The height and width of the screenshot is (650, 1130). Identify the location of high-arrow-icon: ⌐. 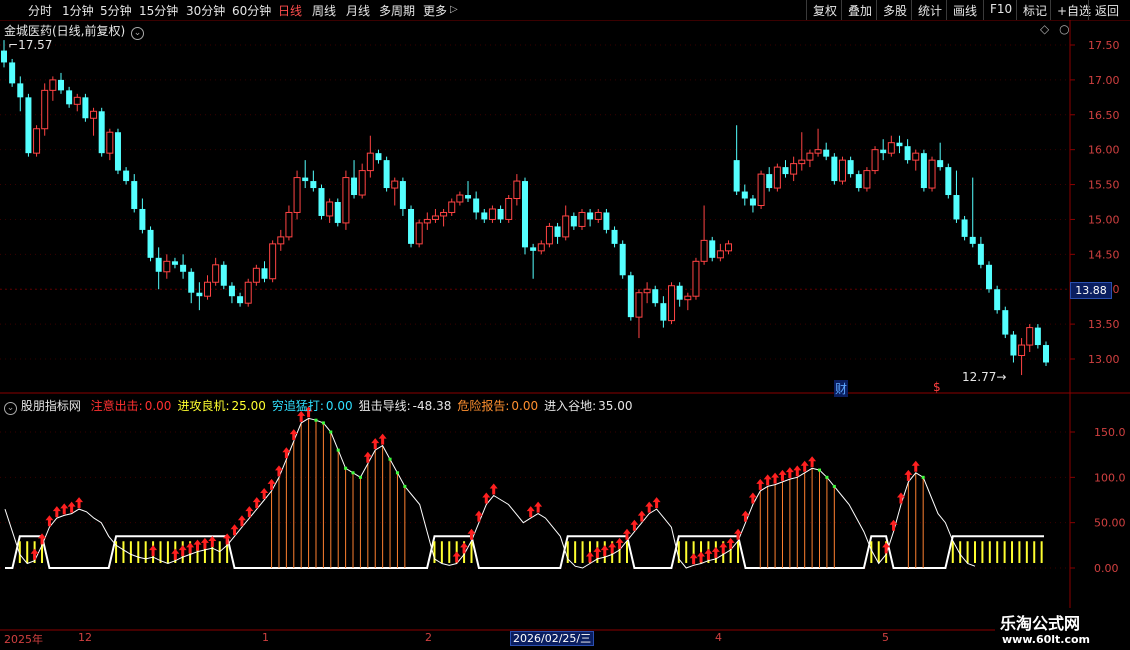
(13, 45).